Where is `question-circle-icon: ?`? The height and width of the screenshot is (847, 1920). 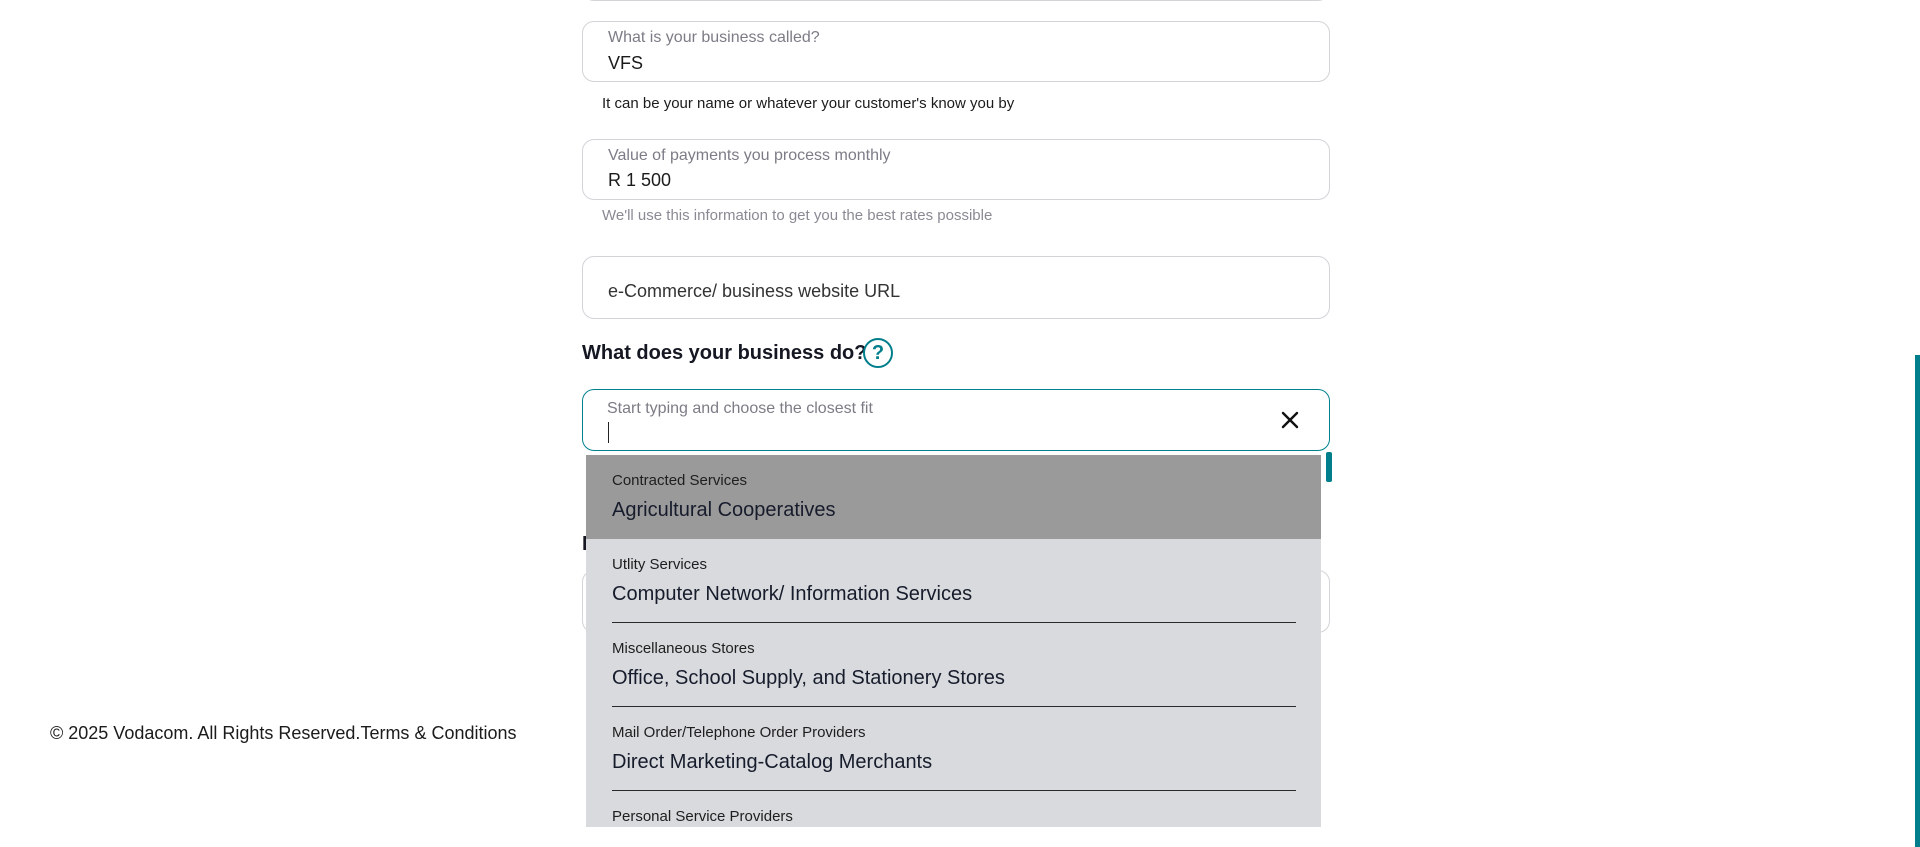
question-circle-icon: ? is located at coordinates (878, 353).